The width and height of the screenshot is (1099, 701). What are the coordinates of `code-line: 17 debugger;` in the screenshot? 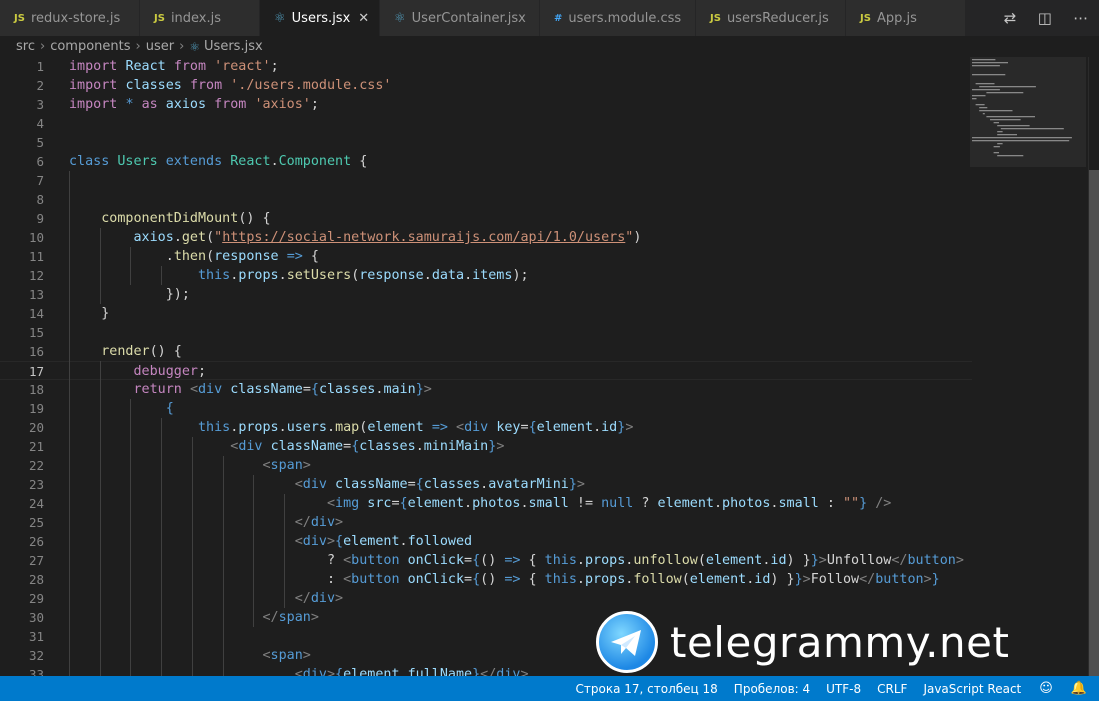 It's located at (486, 370).